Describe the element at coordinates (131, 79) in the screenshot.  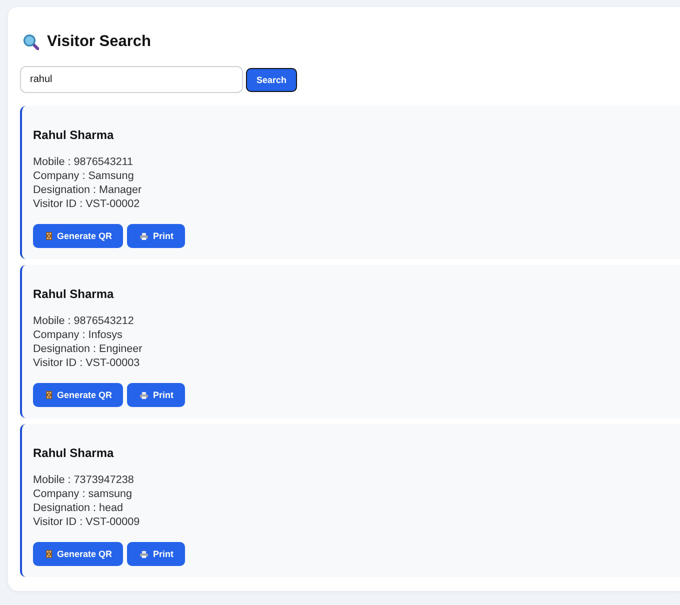
I see `search-field: rahul` at that location.